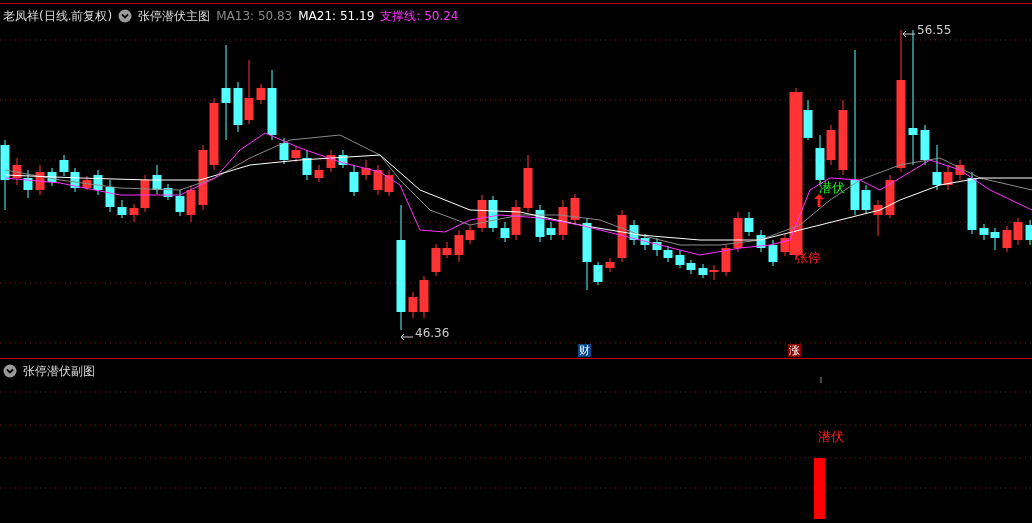 The width and height of the screenshot is (1032, 523). What do you see at coordinates (336, 16) in the screenshot?
I see `indicator-value: MA21: 51.19` at bounding box center [336, 16].